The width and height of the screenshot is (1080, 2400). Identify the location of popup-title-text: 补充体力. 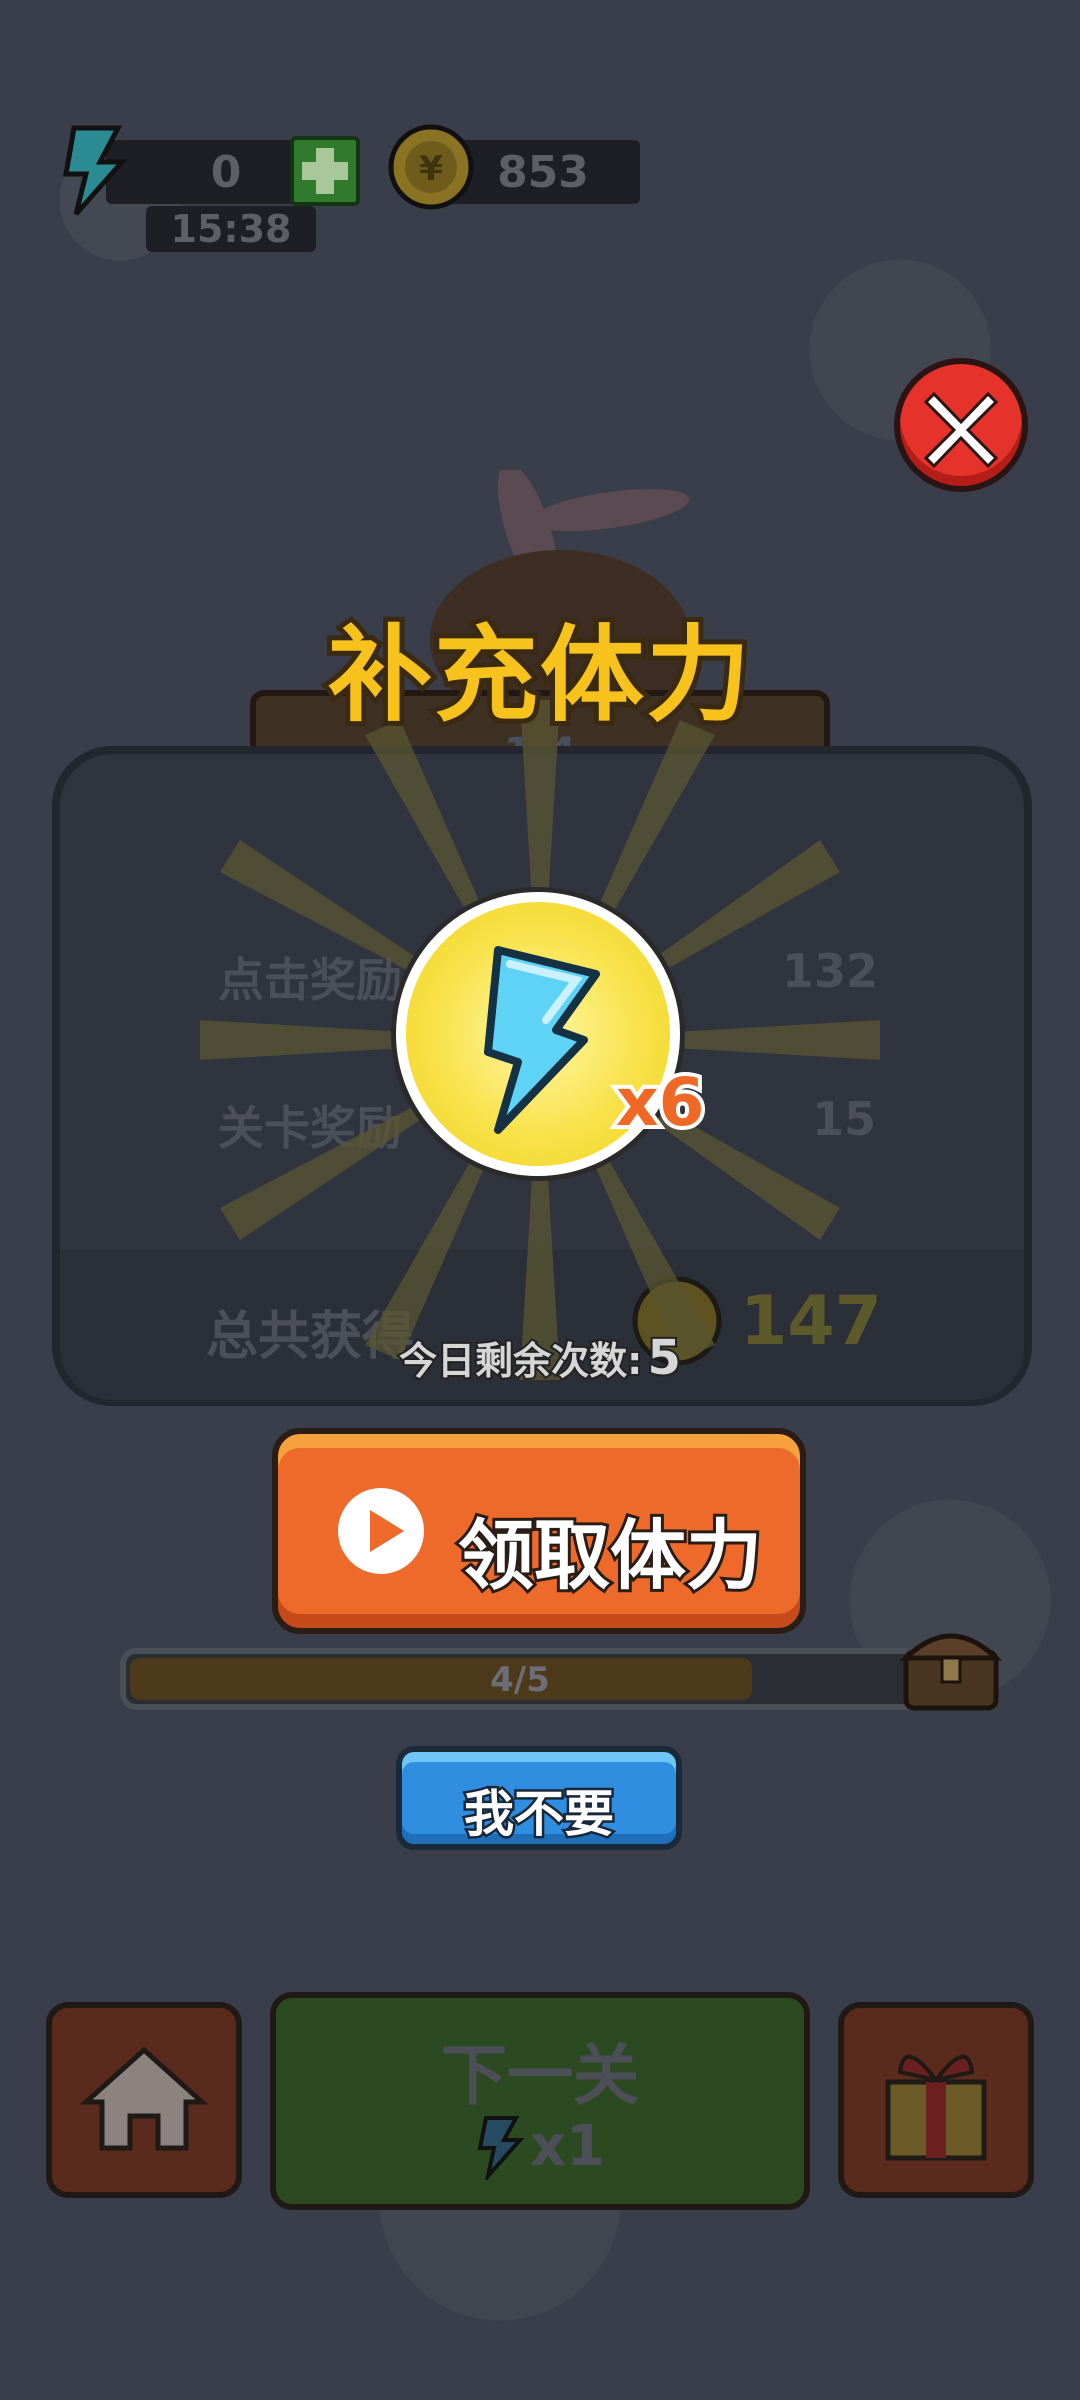
(539, 675).